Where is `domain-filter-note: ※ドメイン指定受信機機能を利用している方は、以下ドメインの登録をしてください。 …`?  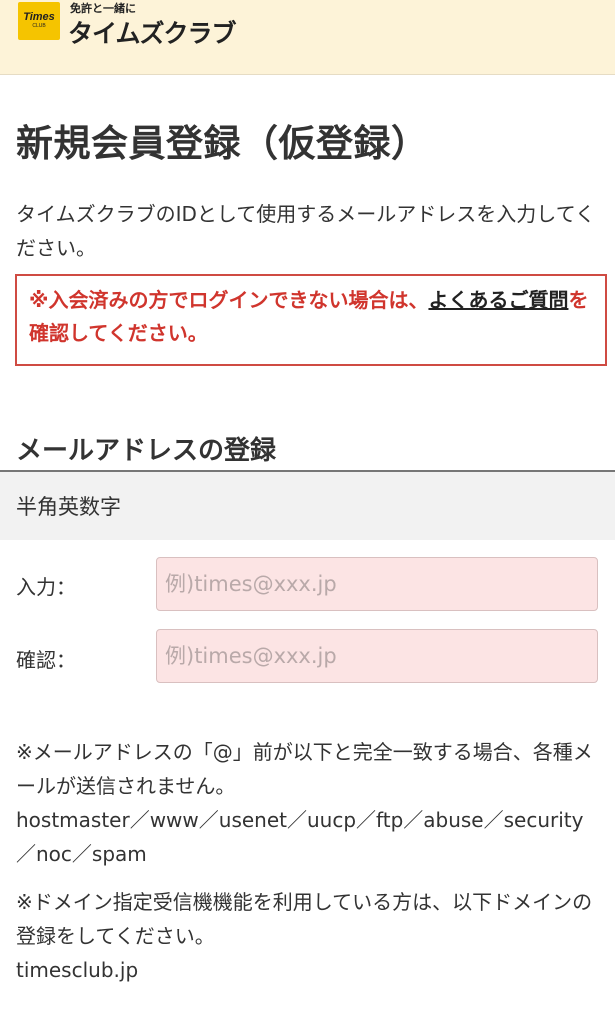 domain-filter-note: ※ドメイン指定受信機機能を利用している方は、以下ドメインの登録をしてください。 … is located at coordinates (308, 936).